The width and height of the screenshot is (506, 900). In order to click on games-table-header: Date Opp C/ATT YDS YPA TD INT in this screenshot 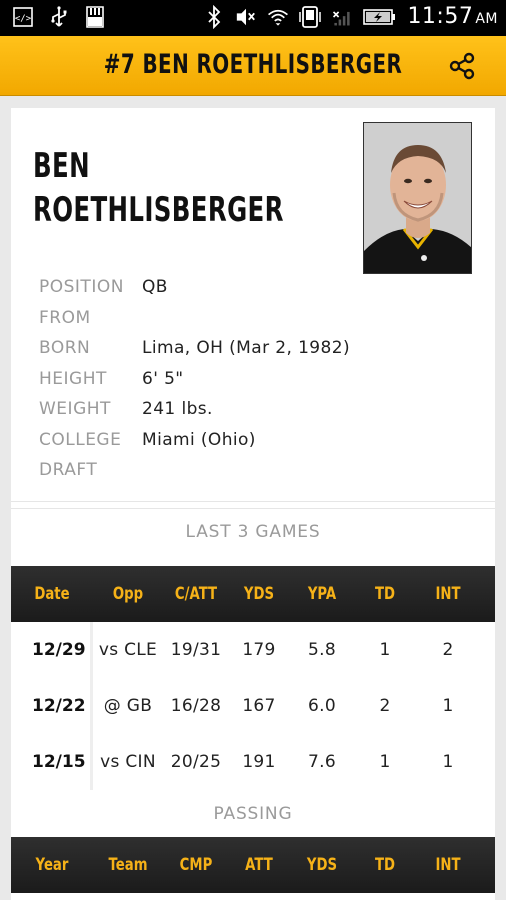, I will do `click(253, 594)`.